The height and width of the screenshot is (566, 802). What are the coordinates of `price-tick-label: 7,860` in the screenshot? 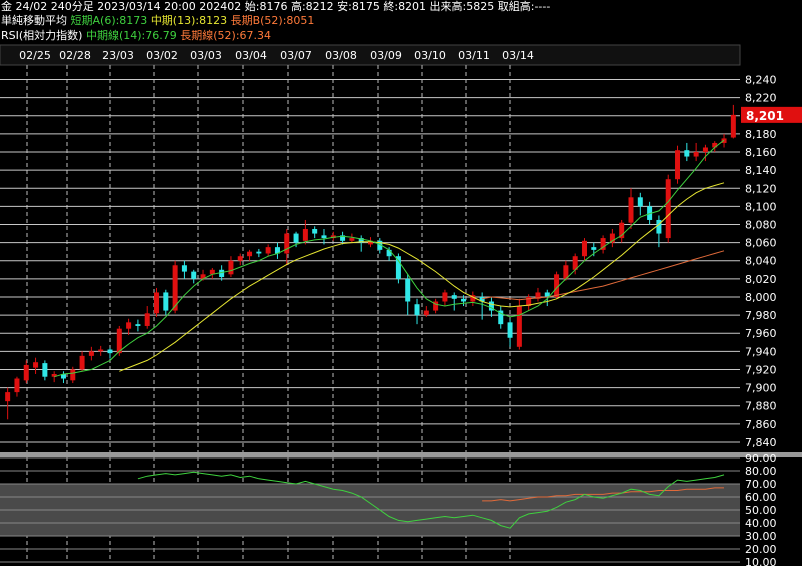 It's located at (761, 424).